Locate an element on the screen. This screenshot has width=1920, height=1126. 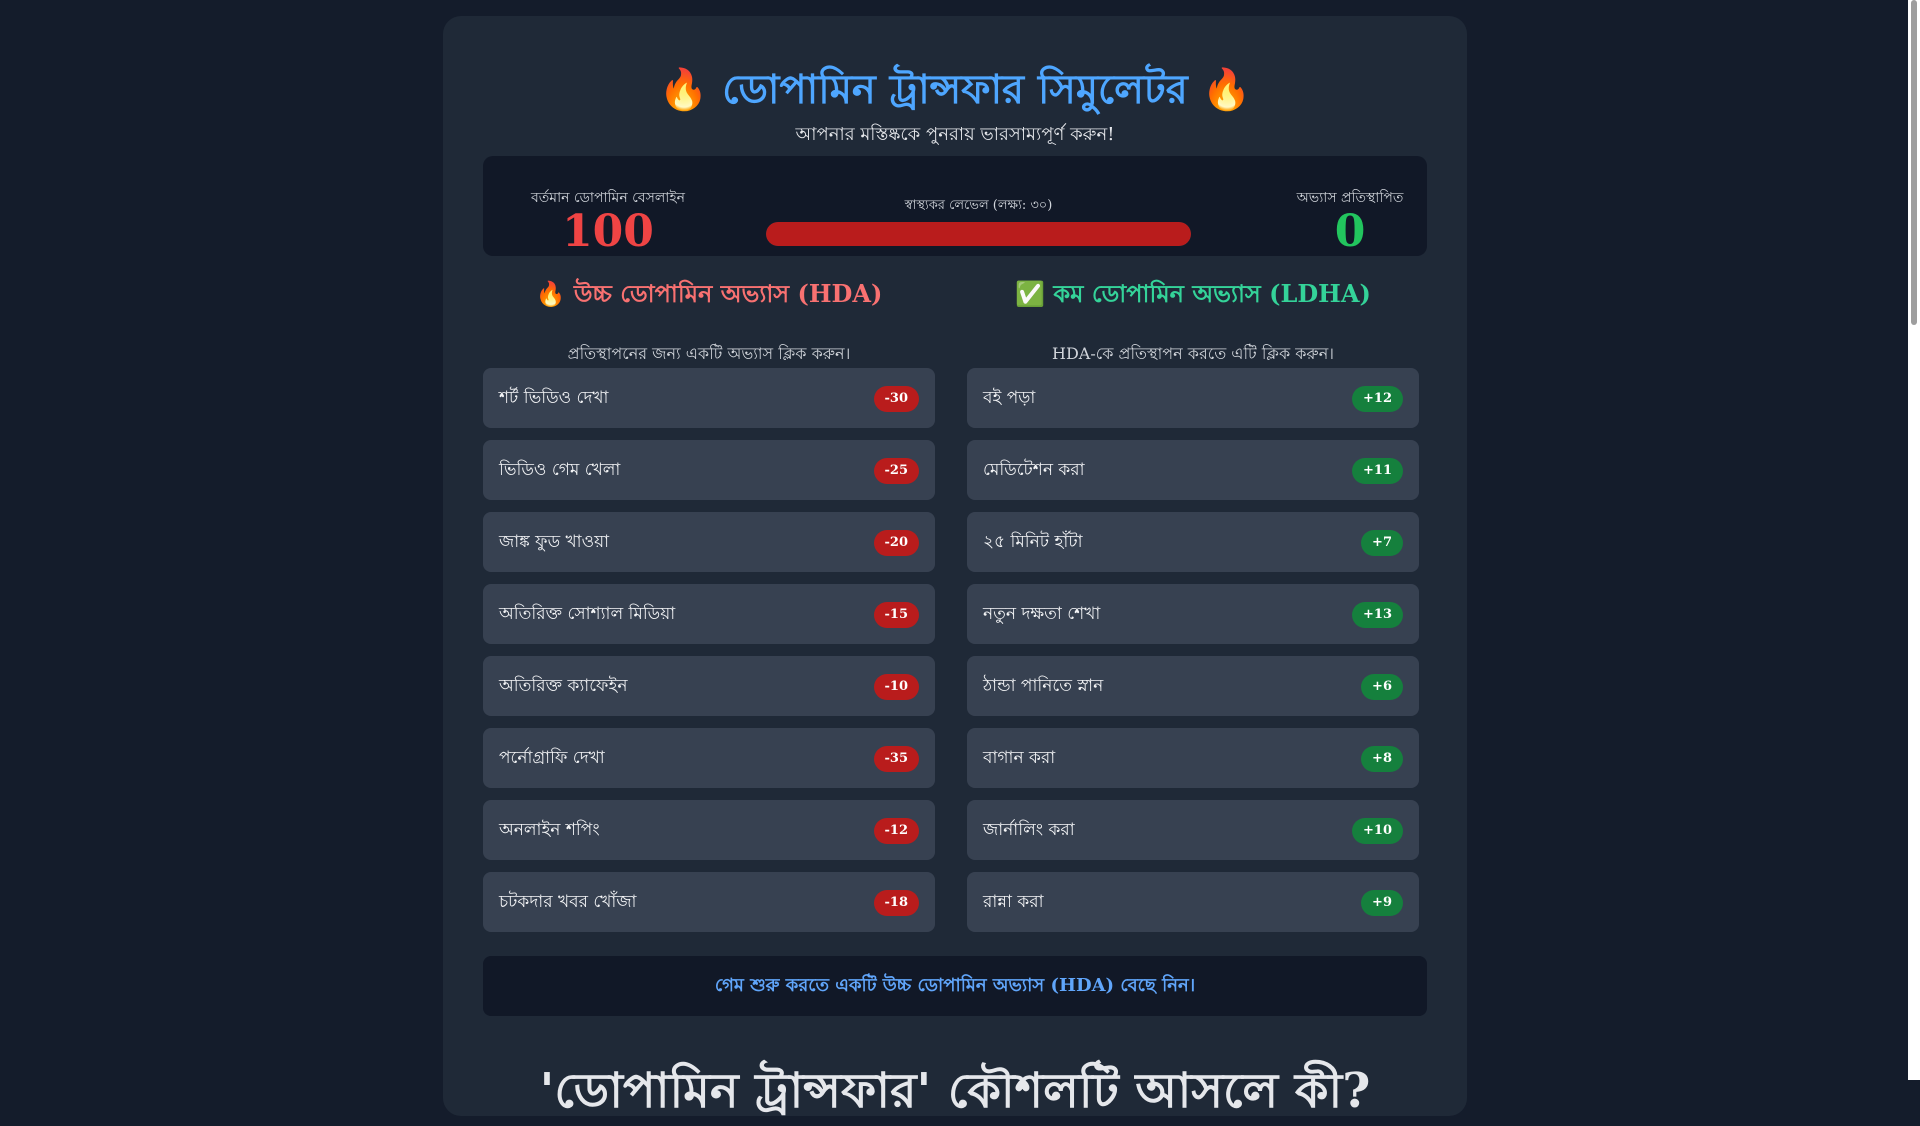
hda-habit-item: জাঙ্ক ফুড খাওয়া -20 is located at coordinates (709, 542).